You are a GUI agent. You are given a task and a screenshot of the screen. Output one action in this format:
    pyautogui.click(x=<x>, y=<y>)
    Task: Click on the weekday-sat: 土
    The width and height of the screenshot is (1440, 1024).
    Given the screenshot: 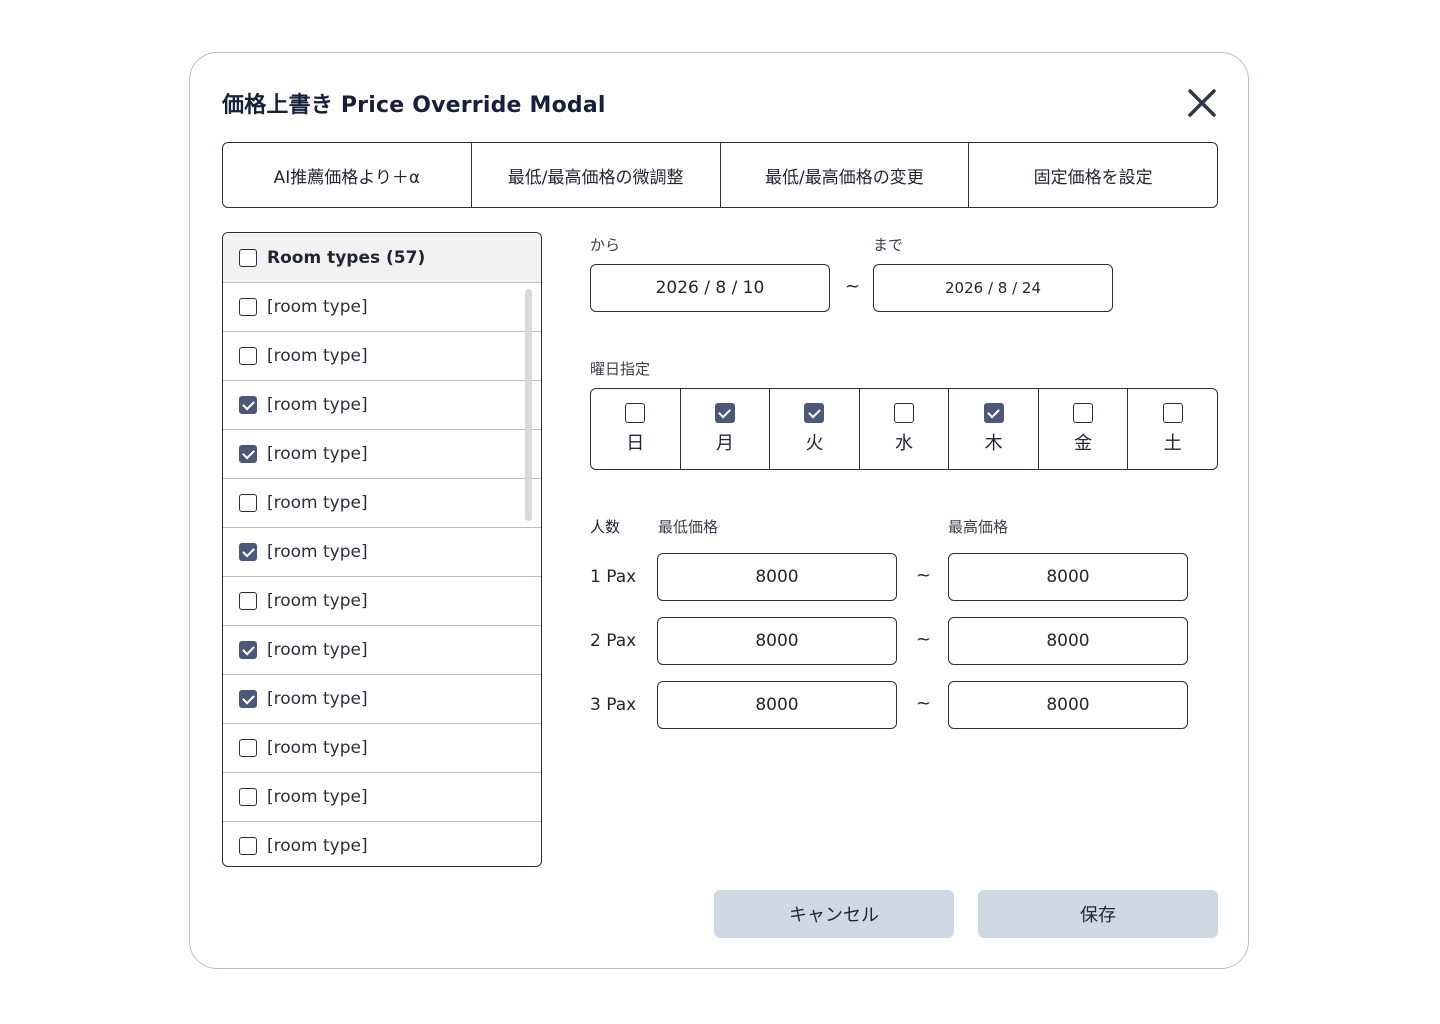 What is the action you would take?
    pyautogui.click(x=1172, y=429)
    